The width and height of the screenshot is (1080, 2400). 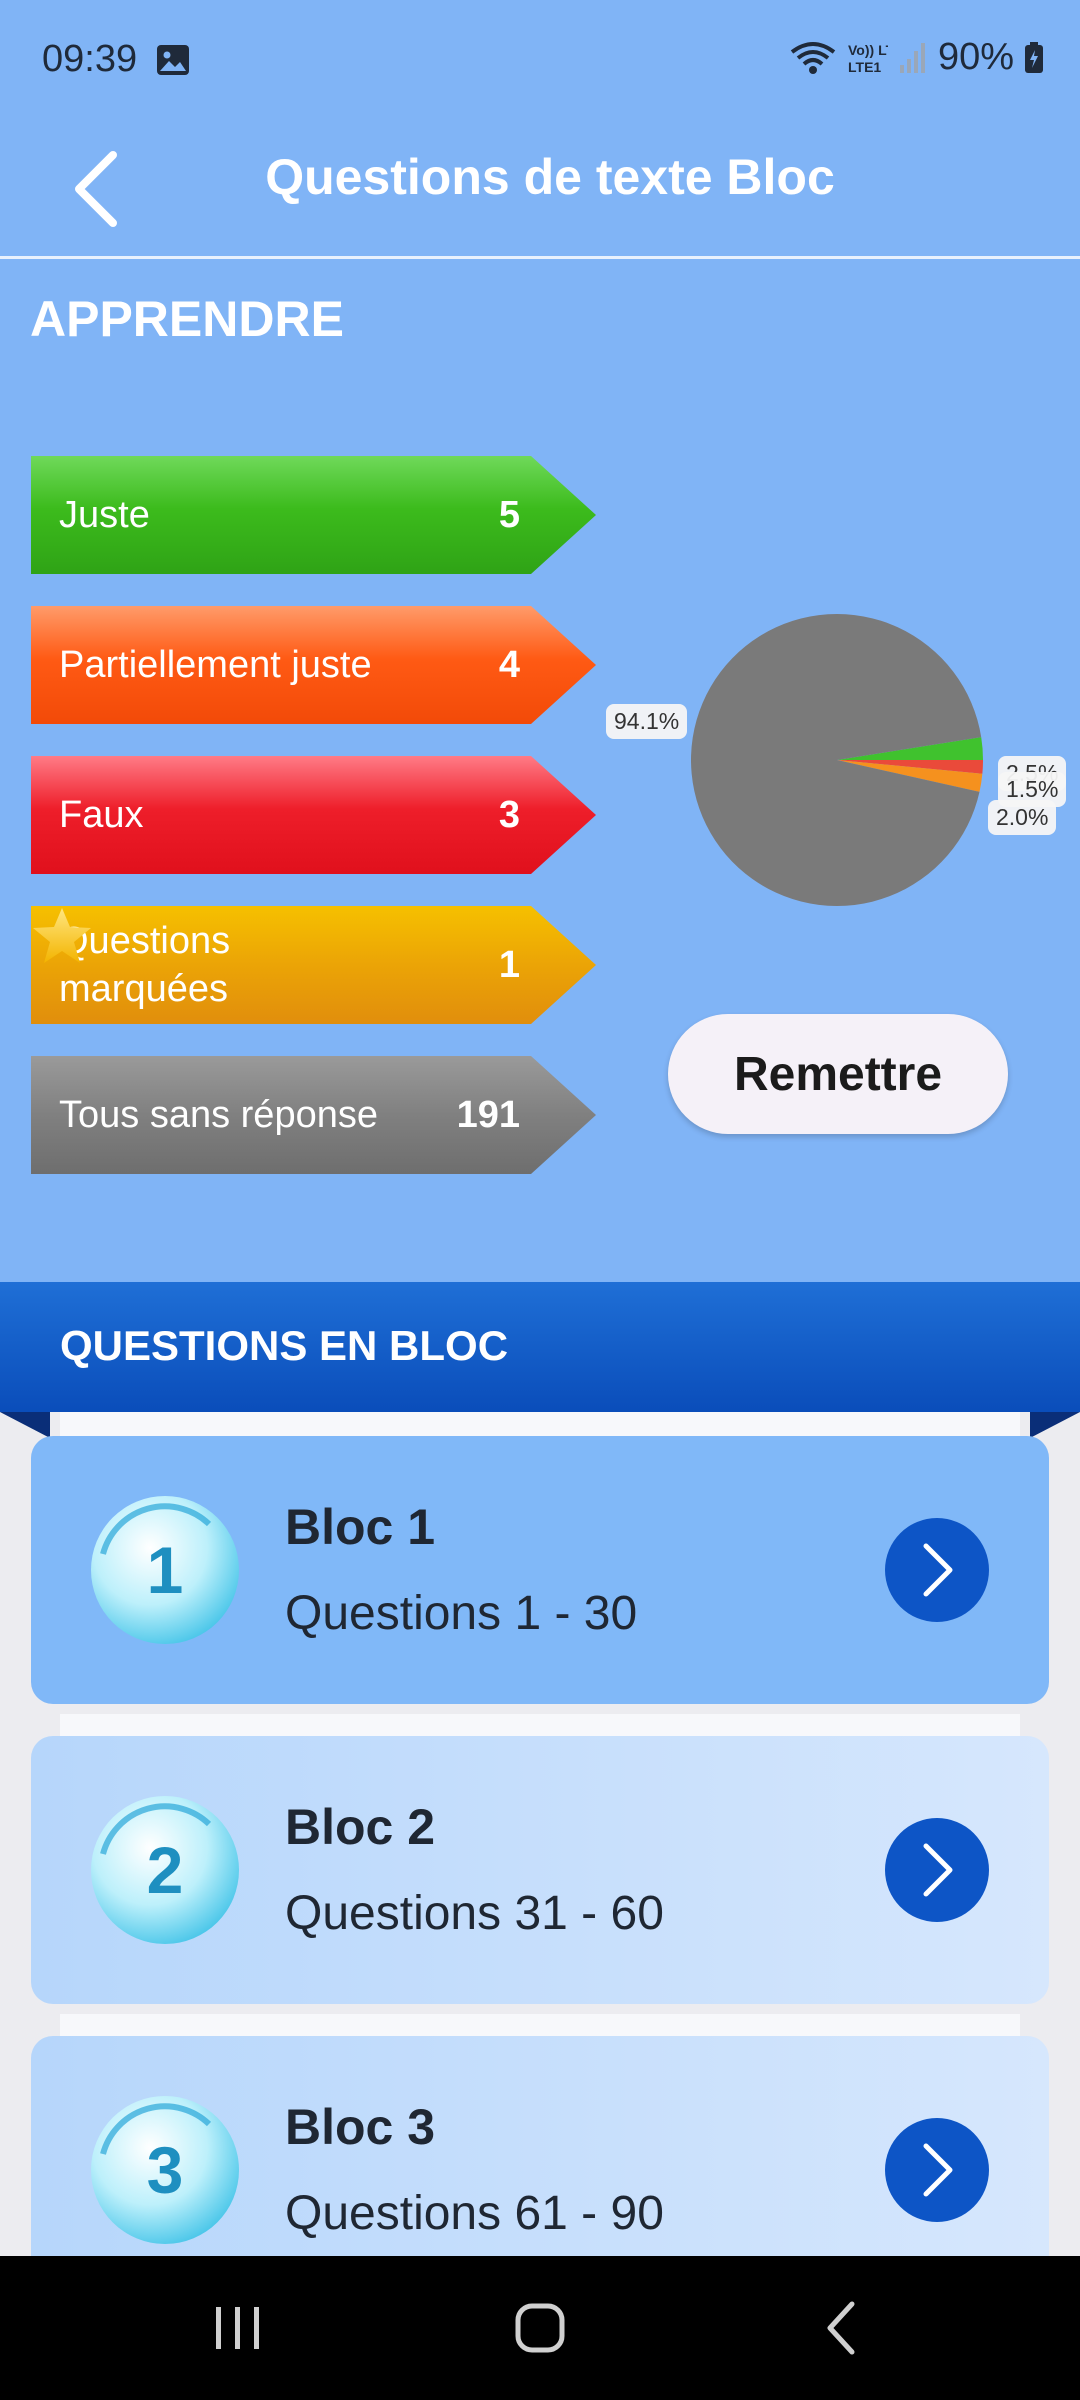 I want to click on stat-count: 191, so click(x=488, y=1114).